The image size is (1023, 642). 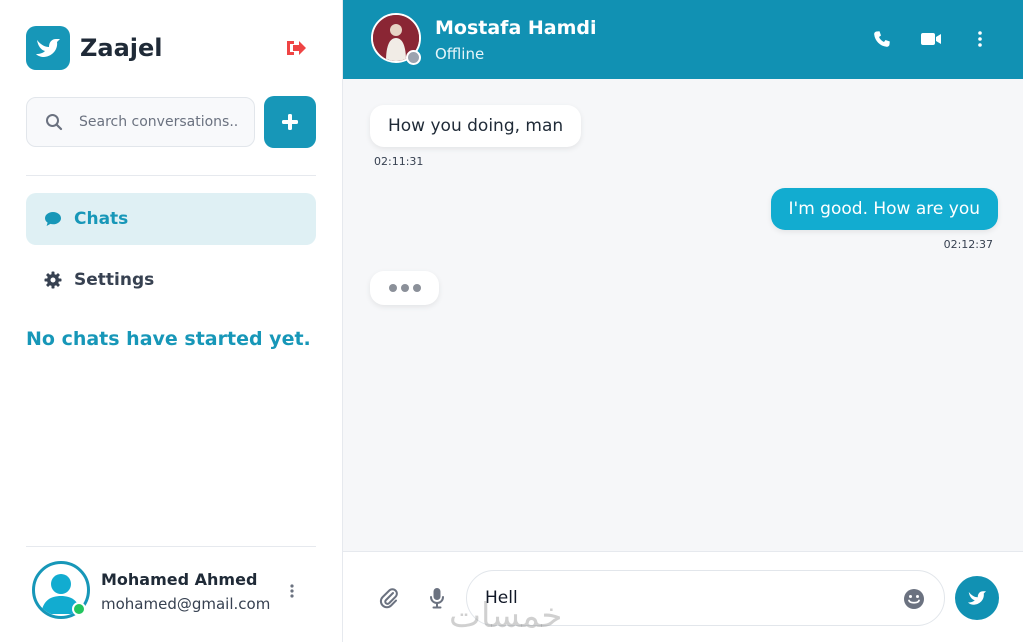 What do you see at coordinates (931, 39) in the screenshot?
I see `video-icon` at bounding box center [931, 39].